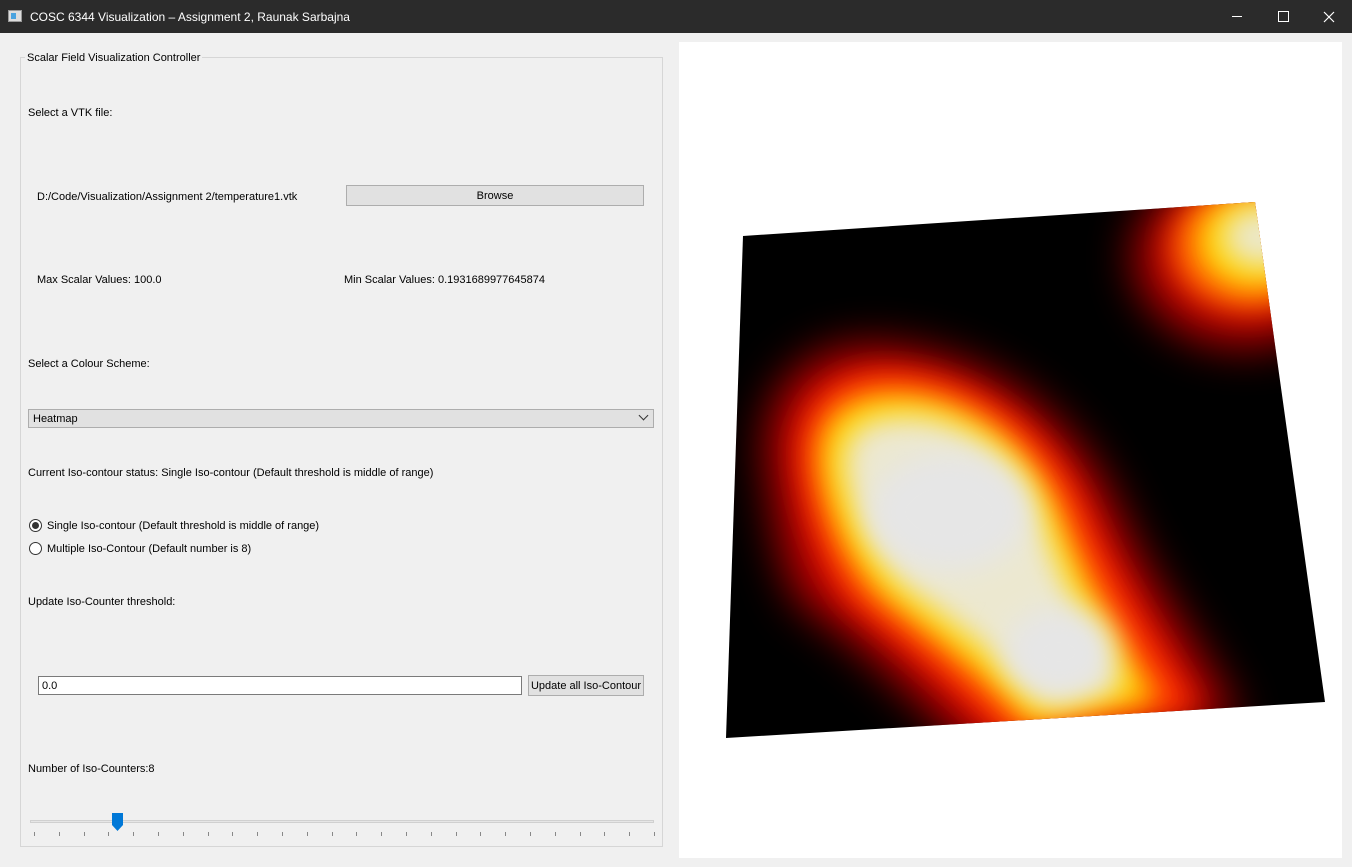 The image size is (1352, 867). What do you see at coordinates (445, 280) in the screenshot?
I see `min-scalar-label: Min Scalar Values: 0.1931689977645874` at bounding box center [445, 280].